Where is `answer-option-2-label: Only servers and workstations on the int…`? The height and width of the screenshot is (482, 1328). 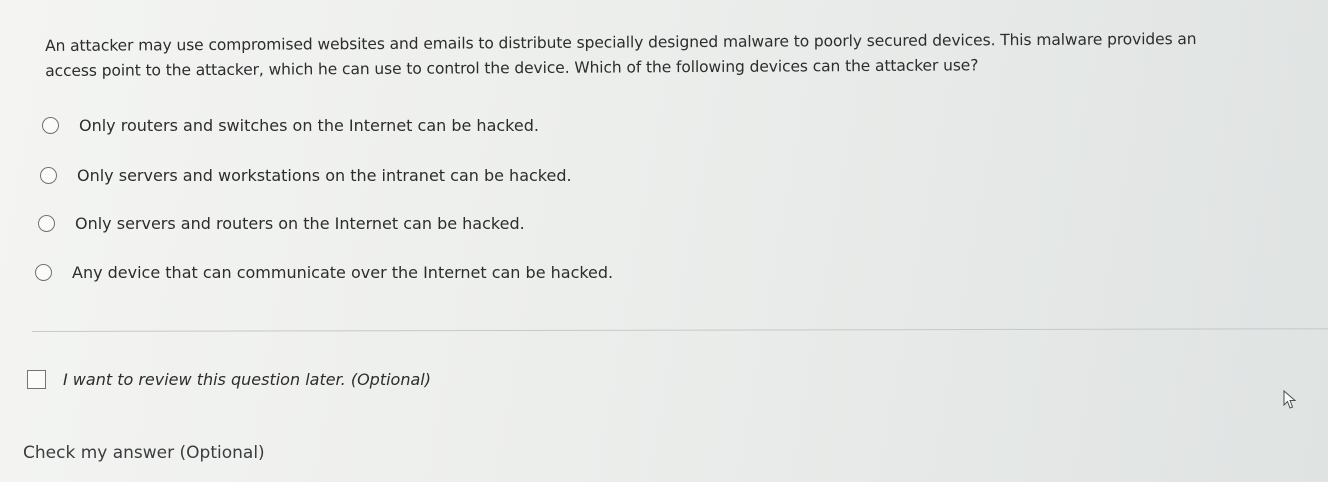 answer-option-2-label: Only servers and workstations on the int… is located at coordinates (324, 175).